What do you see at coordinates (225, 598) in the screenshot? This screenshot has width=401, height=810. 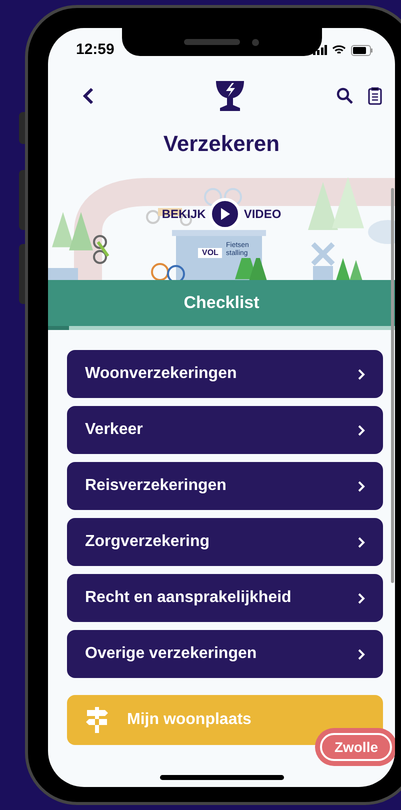 I see `checklist-item: Recht en aansprakelijkheid` at bounding box center [225, 598].